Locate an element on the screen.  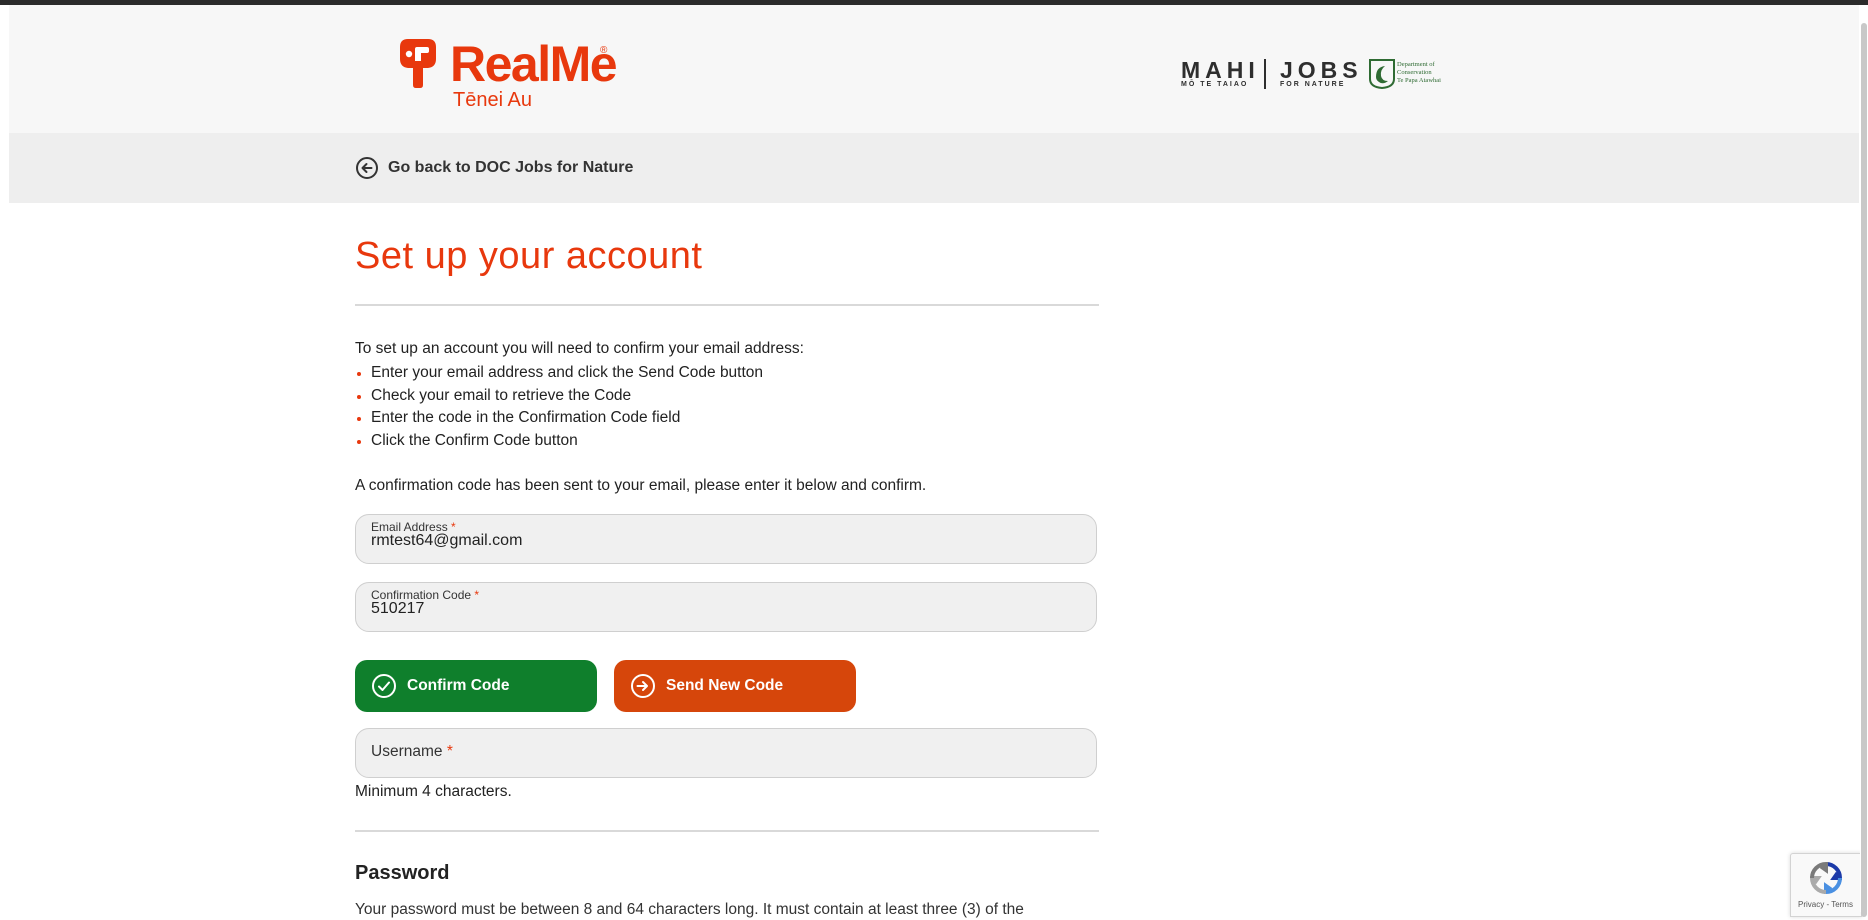
required-mark: * is located at coordinates (449, 751).